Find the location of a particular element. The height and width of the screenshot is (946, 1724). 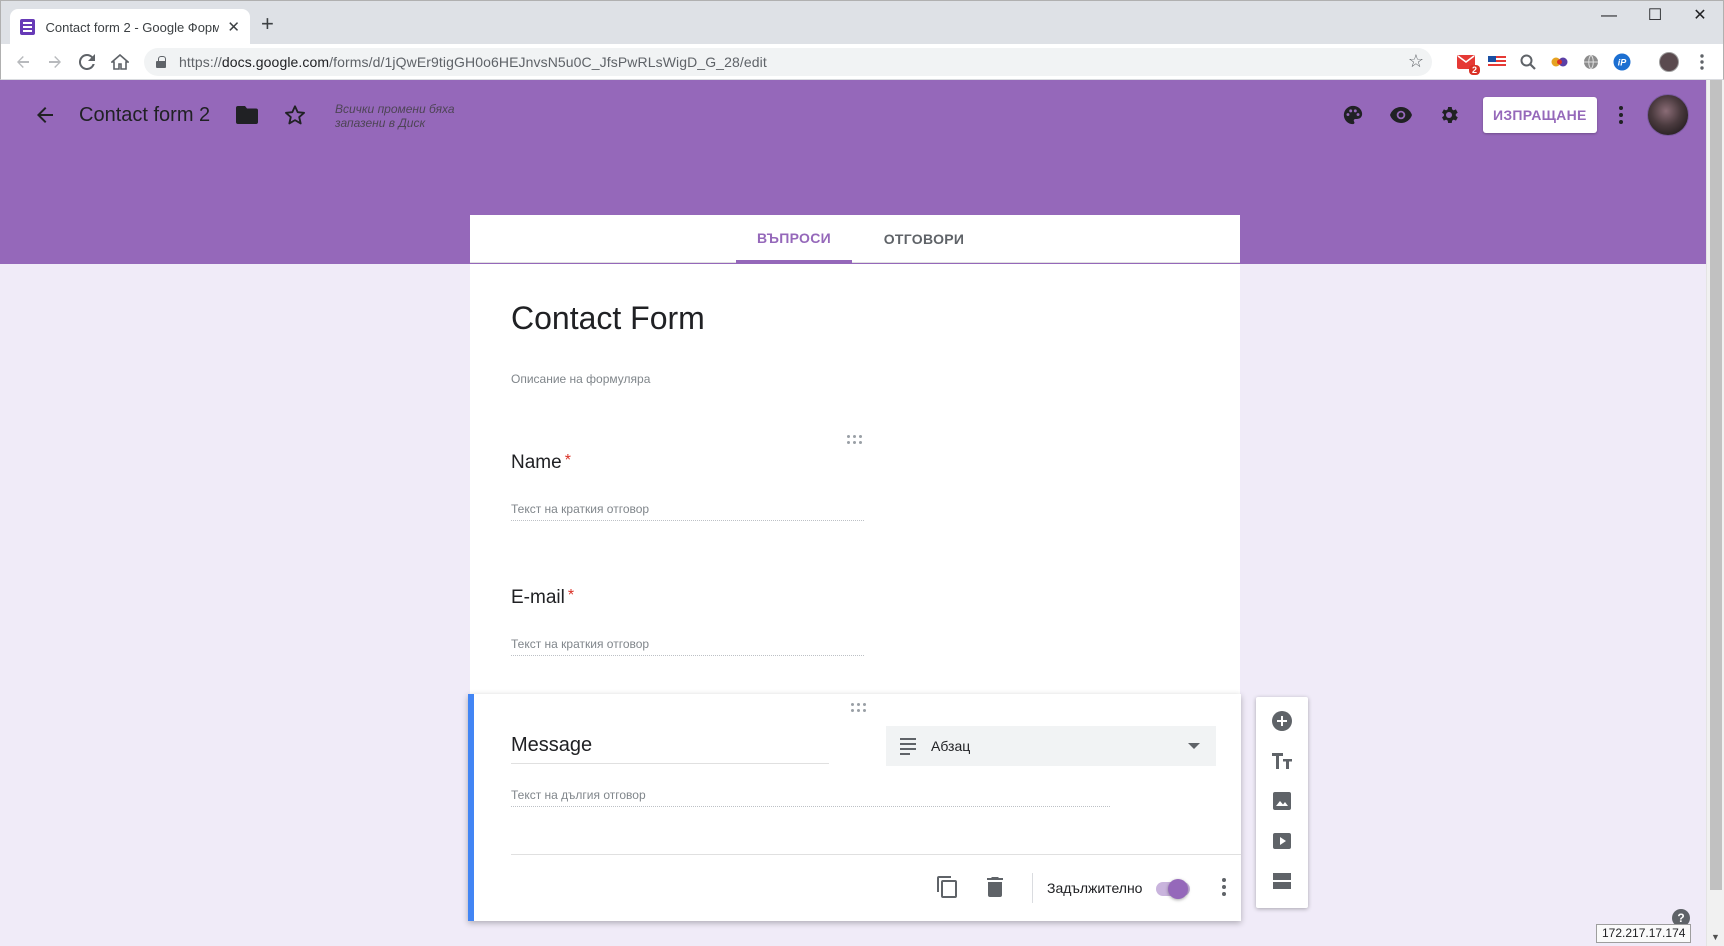

question-type-label: Абзац is located at coordinates (951, 746).